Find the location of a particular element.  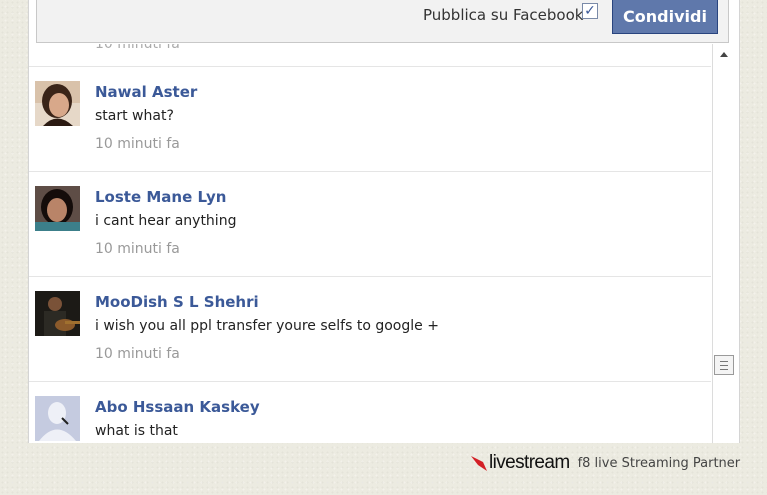

default-avatar is located at coordinates (57, 418).